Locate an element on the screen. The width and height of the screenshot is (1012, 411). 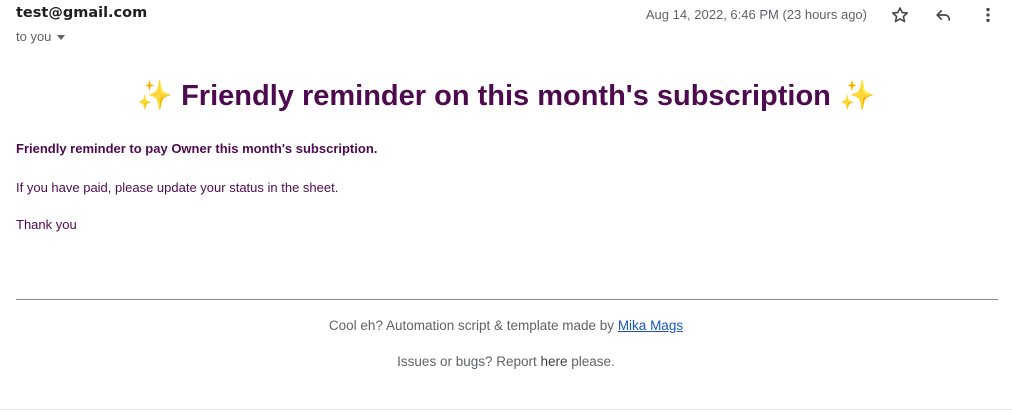
sparkles-emoji-right: ✨ is located at coordinates (857, 96).